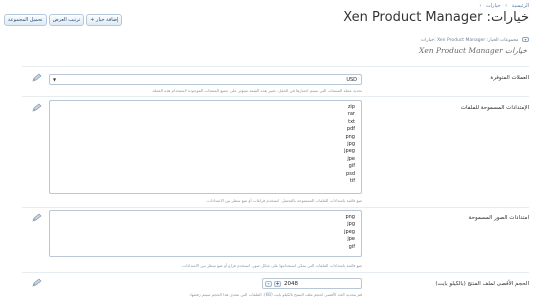 This screenshot has width=537, height=300. What do you see at coordinates (205, 233) in the screenshot?
I see `image-extensions-textarea: png jpg jpeg jpe gif` at bounding box center [205, 233].